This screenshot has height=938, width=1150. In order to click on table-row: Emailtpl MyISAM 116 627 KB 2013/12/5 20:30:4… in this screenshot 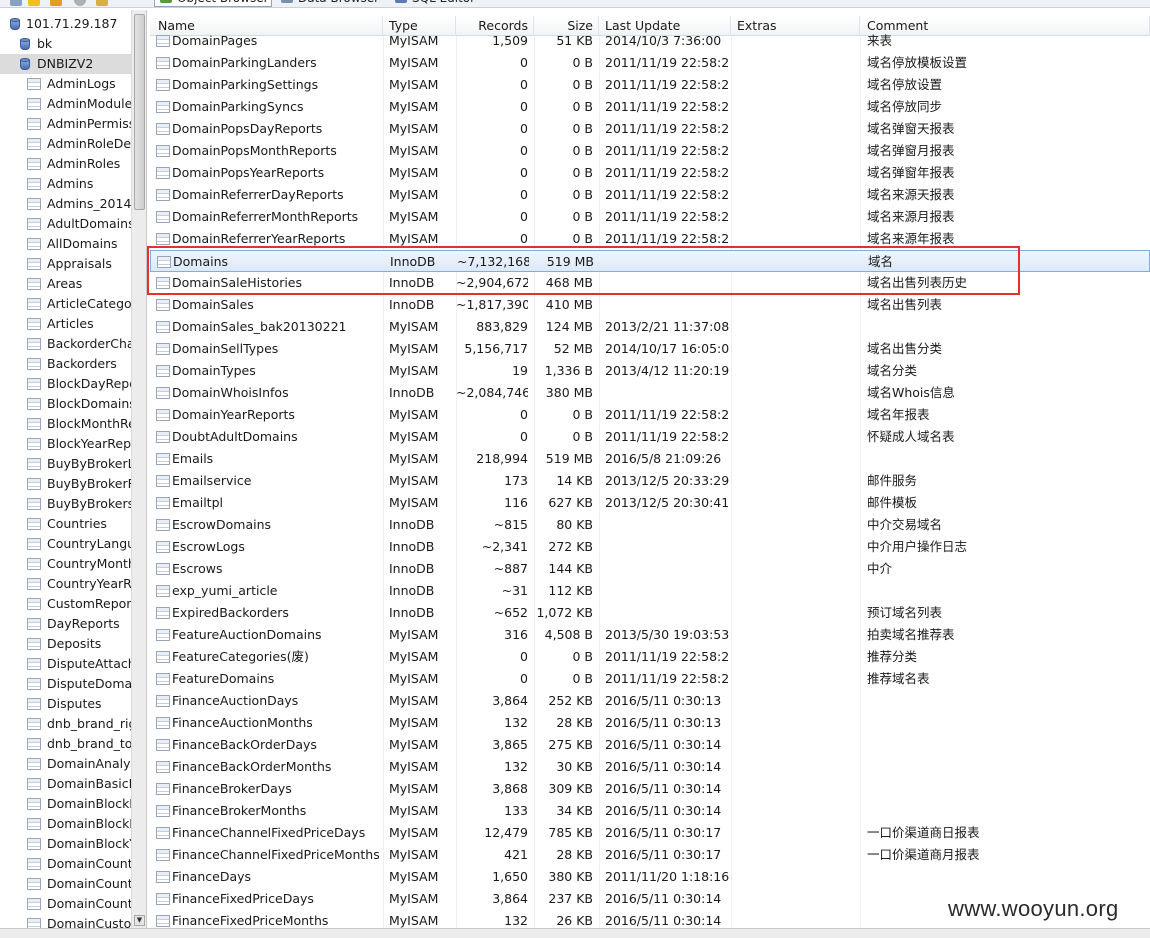, I will do `click(650, 503)`.